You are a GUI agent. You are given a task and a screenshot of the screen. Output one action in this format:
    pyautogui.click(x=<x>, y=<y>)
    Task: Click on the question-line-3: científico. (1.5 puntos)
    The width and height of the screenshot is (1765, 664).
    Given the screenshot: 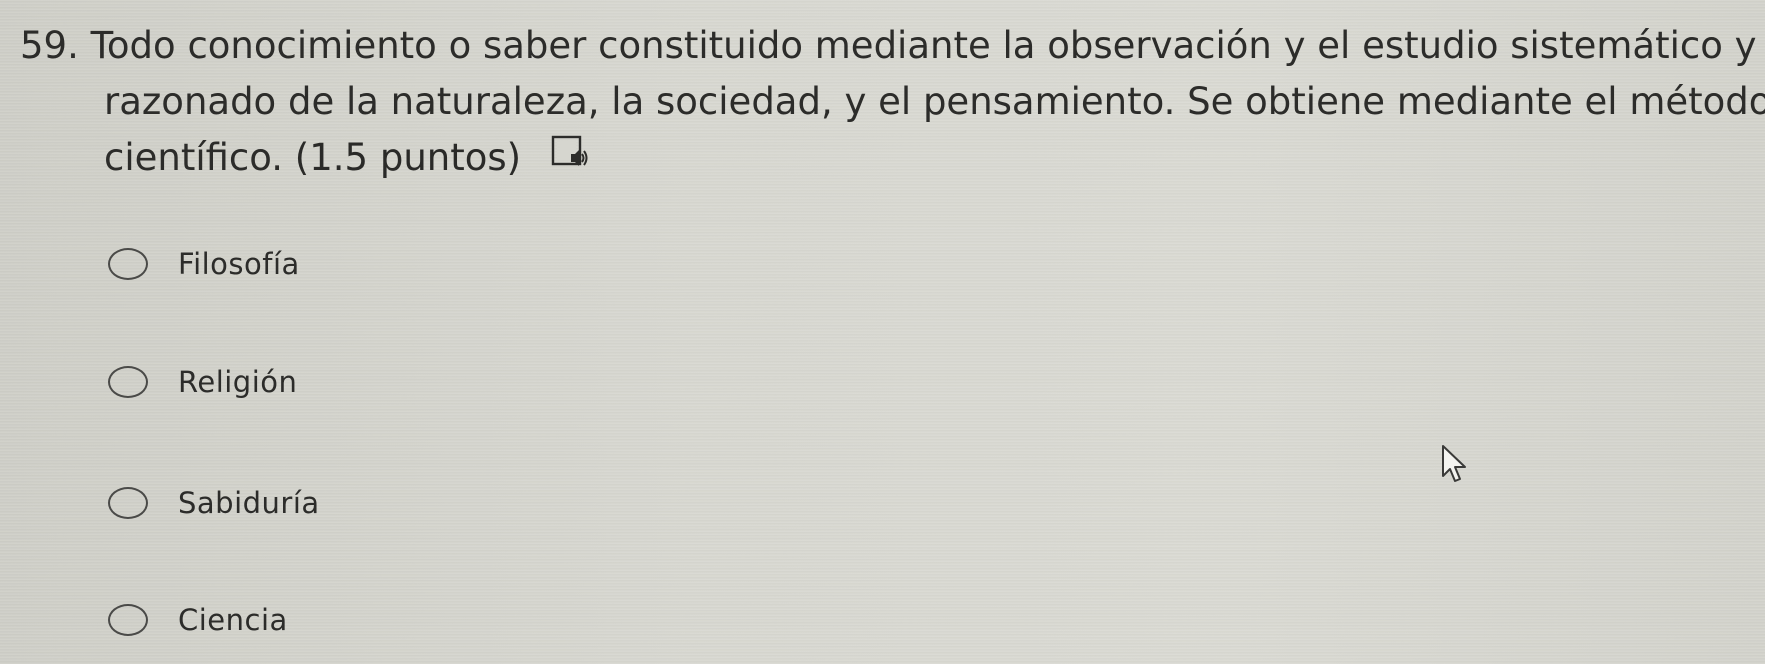 What is the action you would take?
    pyautogui.click(x=880, y=159)
    